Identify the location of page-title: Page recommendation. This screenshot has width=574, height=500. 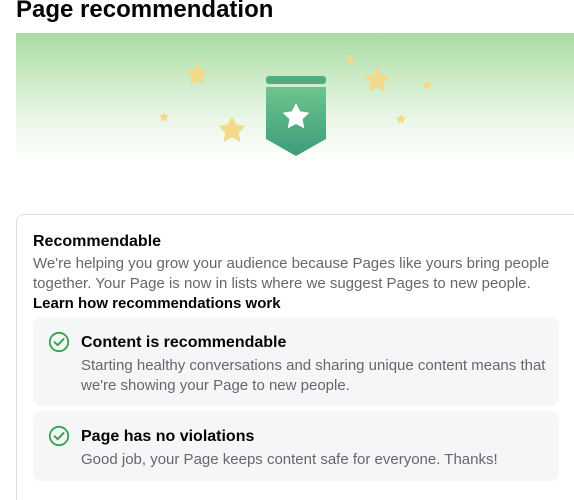
(145, 11).